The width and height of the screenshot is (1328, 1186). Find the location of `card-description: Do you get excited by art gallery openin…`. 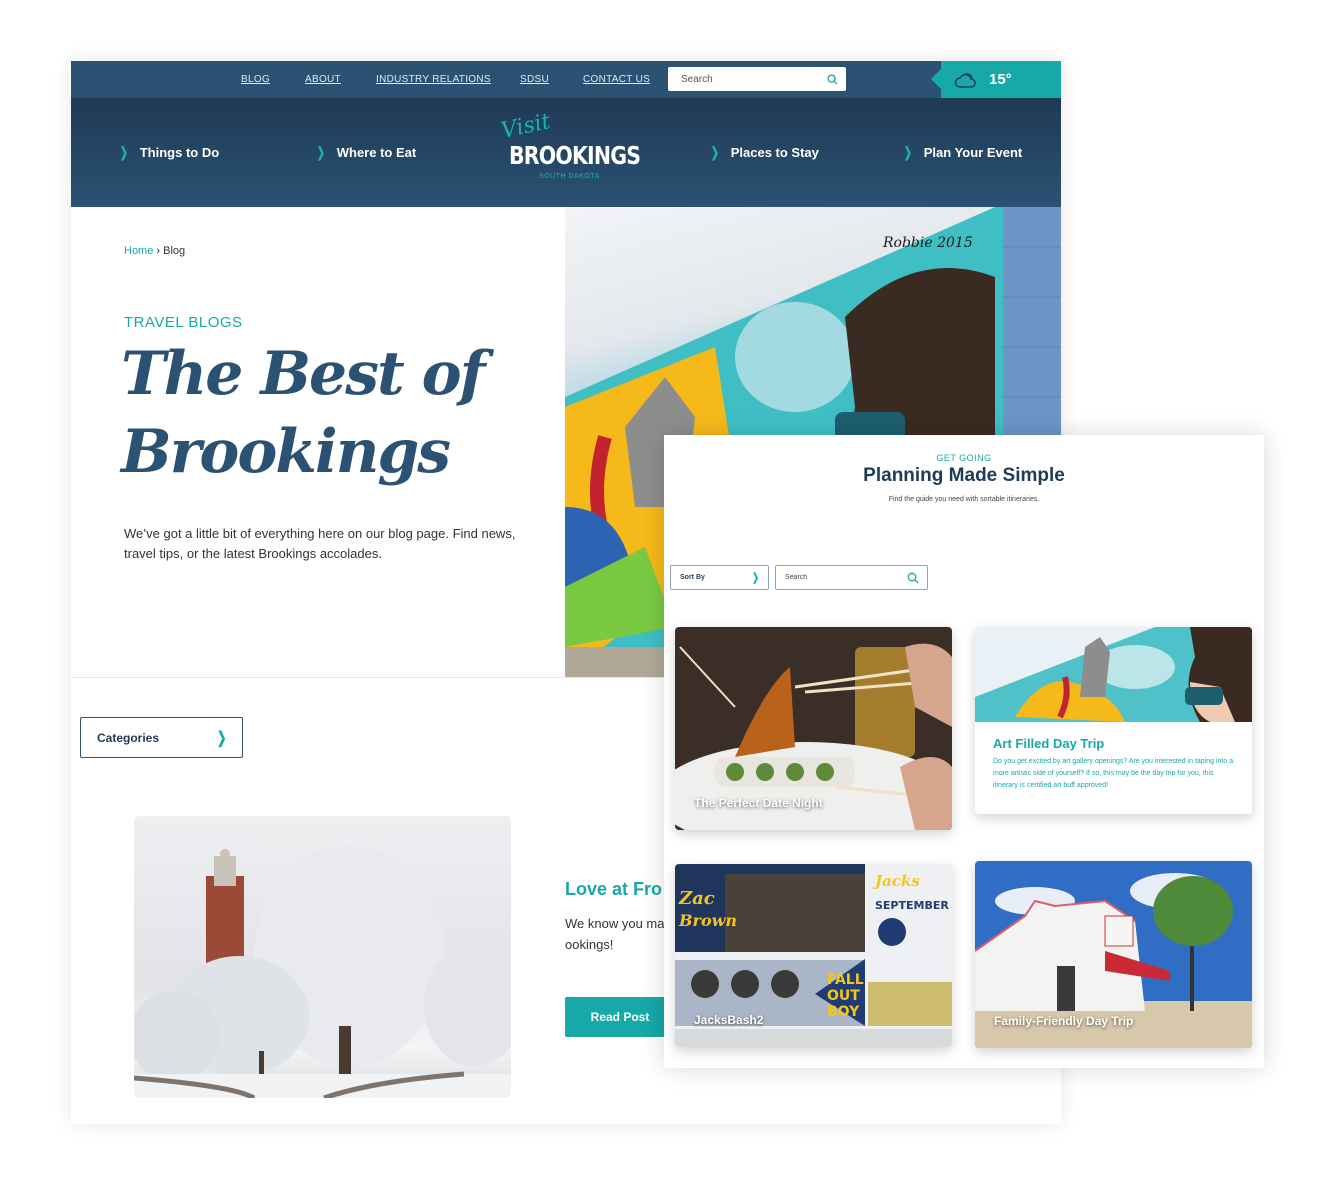

card-description: Do you get excited by art gallery openin… is located at coordinates (1113, 773).